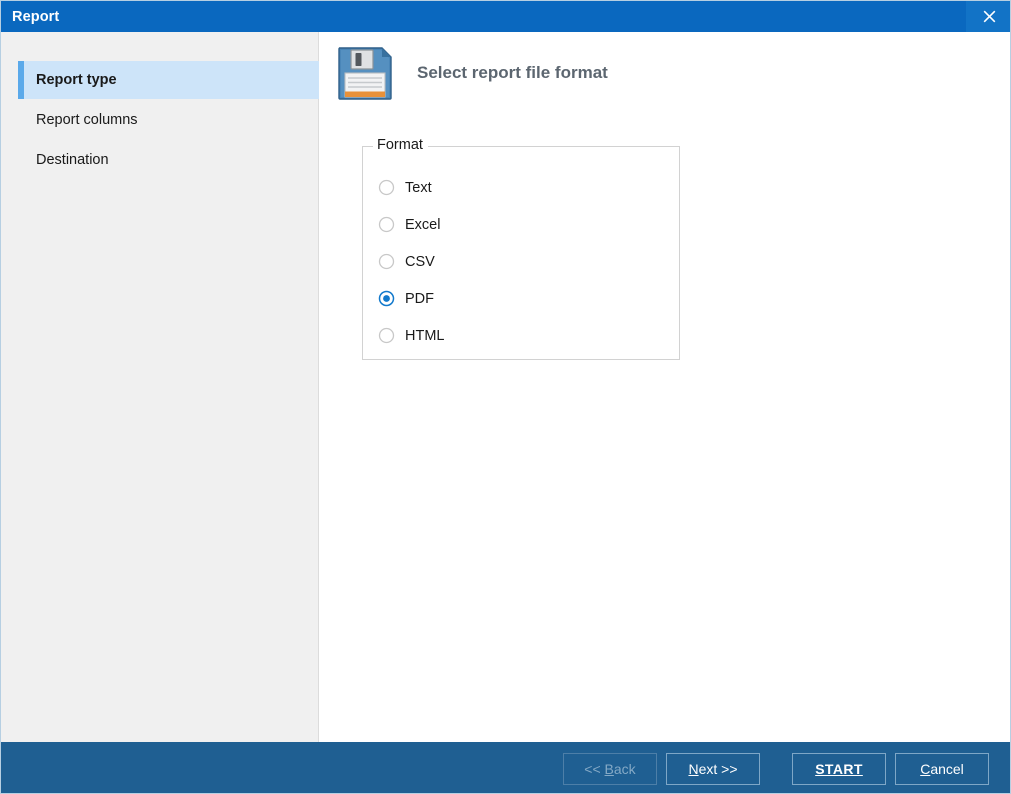 This screenshot has height=794, width=1011. What do you see at coordinates (419, 298) in the screenshot?
I see `format-option-label: PDF` at bounding box center [419, 298].